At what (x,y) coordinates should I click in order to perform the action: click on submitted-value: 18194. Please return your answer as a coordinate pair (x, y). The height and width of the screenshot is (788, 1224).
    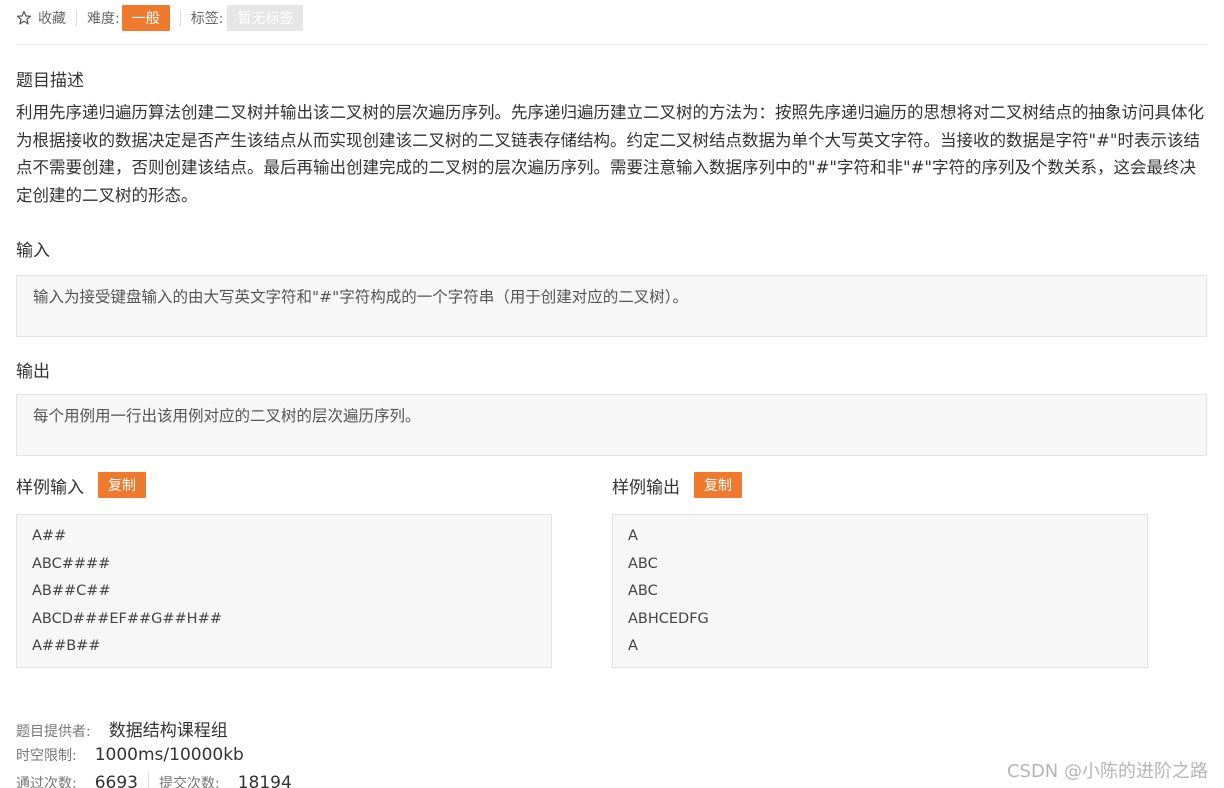
    Looking at the image, I should click on (264, 780).